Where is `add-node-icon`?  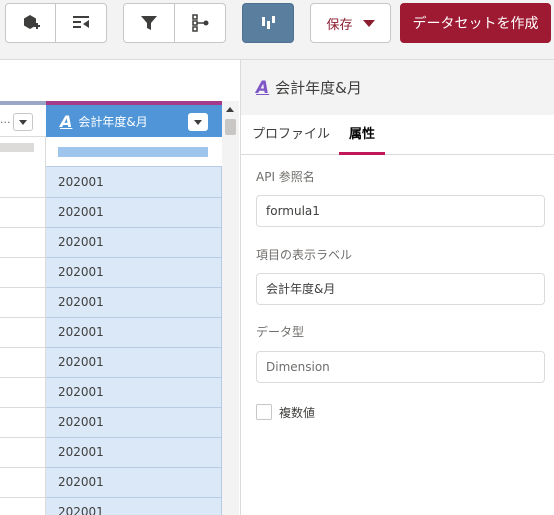
add-node-icon is located at coordinates (31, 22).